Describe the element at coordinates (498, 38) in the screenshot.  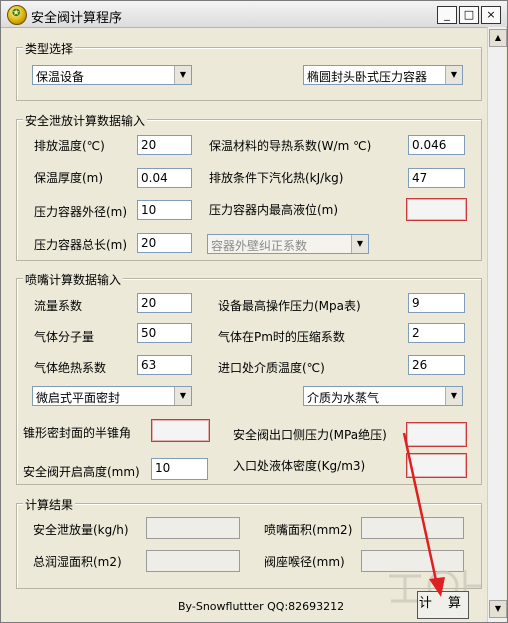
I see `scroll-up-icon: ▲` at that location.